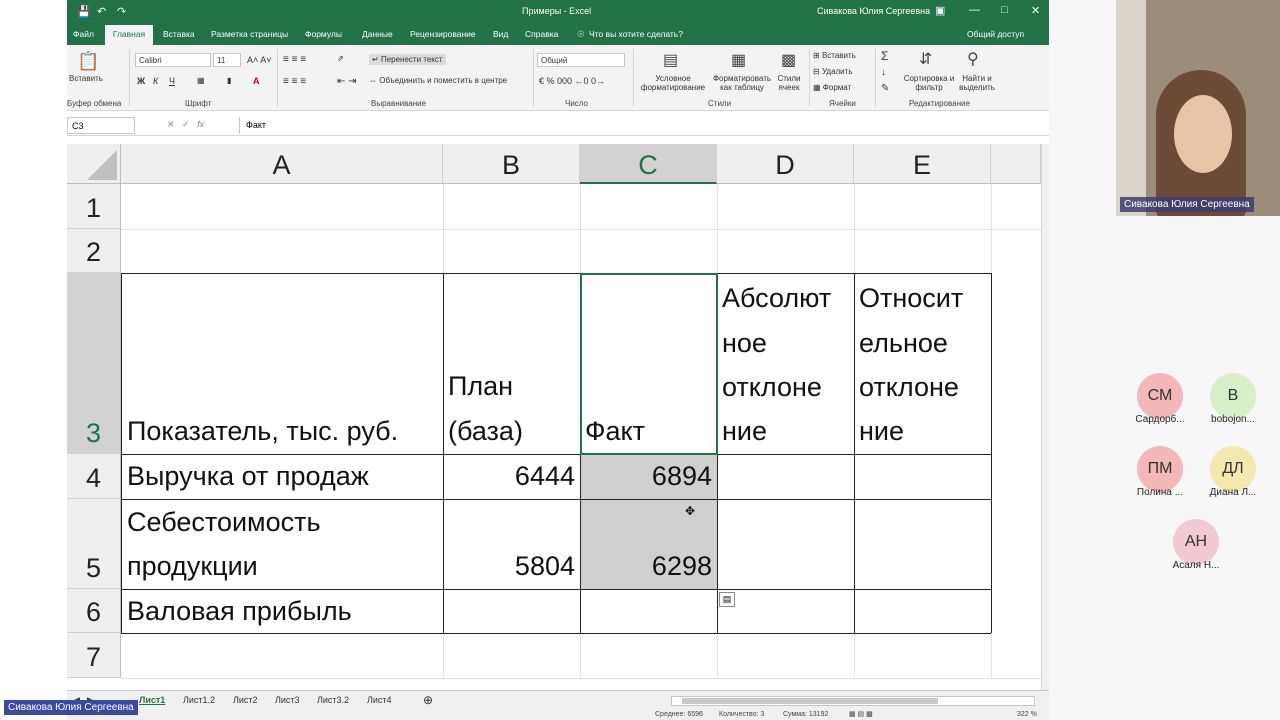  I want to click on participant-avatar-4: ДЛ, so click(1233, 469).